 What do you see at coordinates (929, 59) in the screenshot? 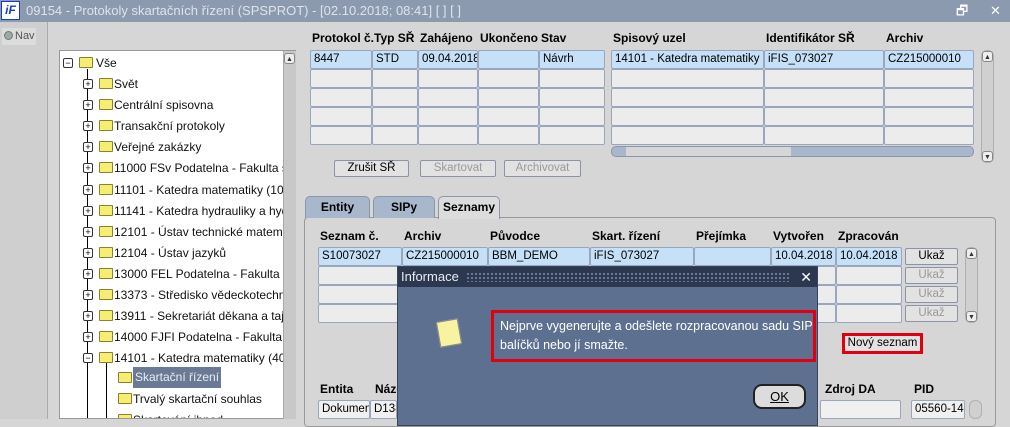
I see `table-cell: CZ215000010` at bounding box center [929, 59].